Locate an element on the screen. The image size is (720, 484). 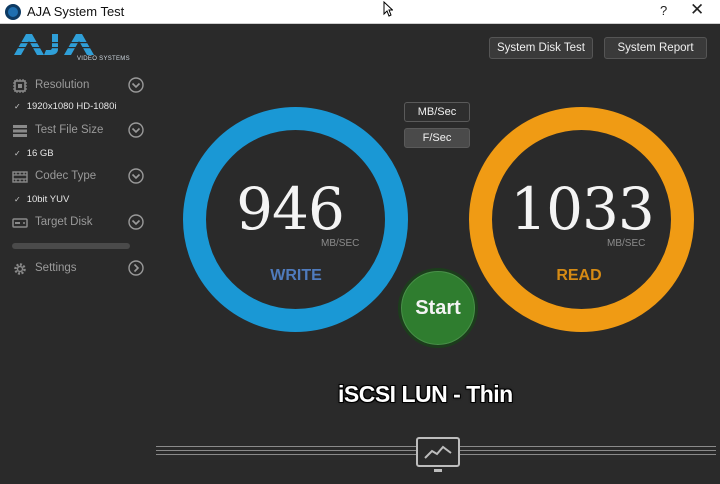
codec-icon is located at coordinates (20, 177).